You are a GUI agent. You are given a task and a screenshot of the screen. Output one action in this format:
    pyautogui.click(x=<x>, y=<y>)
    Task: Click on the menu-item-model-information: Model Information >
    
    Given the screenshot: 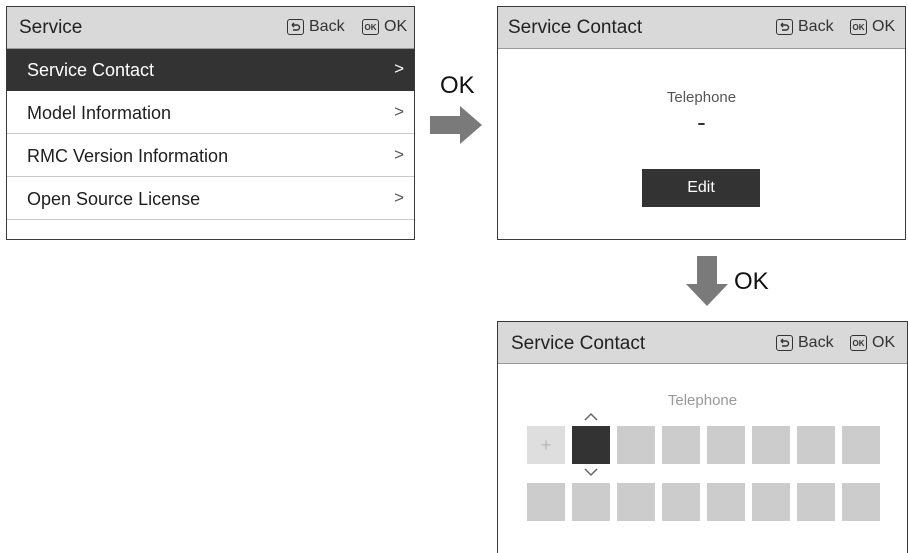 What is the action you would take?
    pyautogui.click(x=210, y=113)
    